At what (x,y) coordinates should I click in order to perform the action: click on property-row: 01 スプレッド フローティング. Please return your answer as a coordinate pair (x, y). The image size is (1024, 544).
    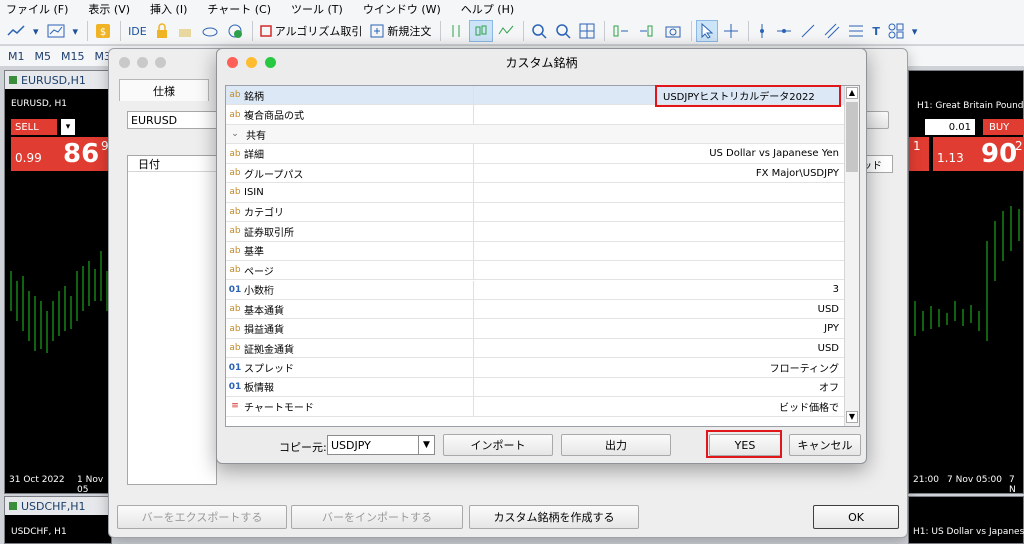
    Looking at the image, I should click on (535, 368).